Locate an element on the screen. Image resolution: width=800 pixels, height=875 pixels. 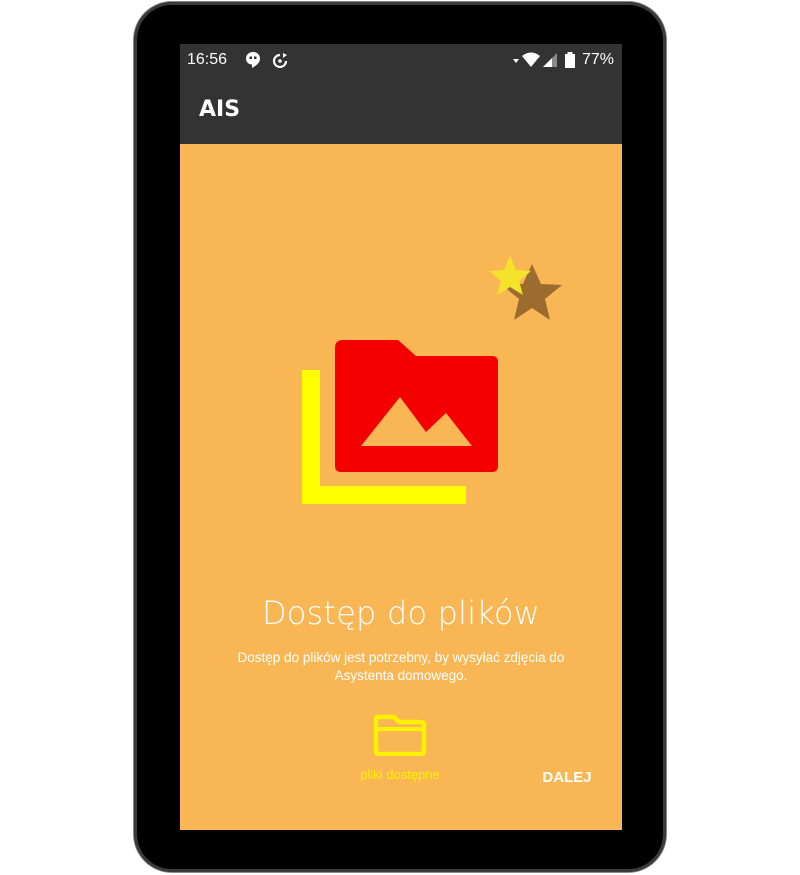
folder-illustration is located at coordinates (432, 380).